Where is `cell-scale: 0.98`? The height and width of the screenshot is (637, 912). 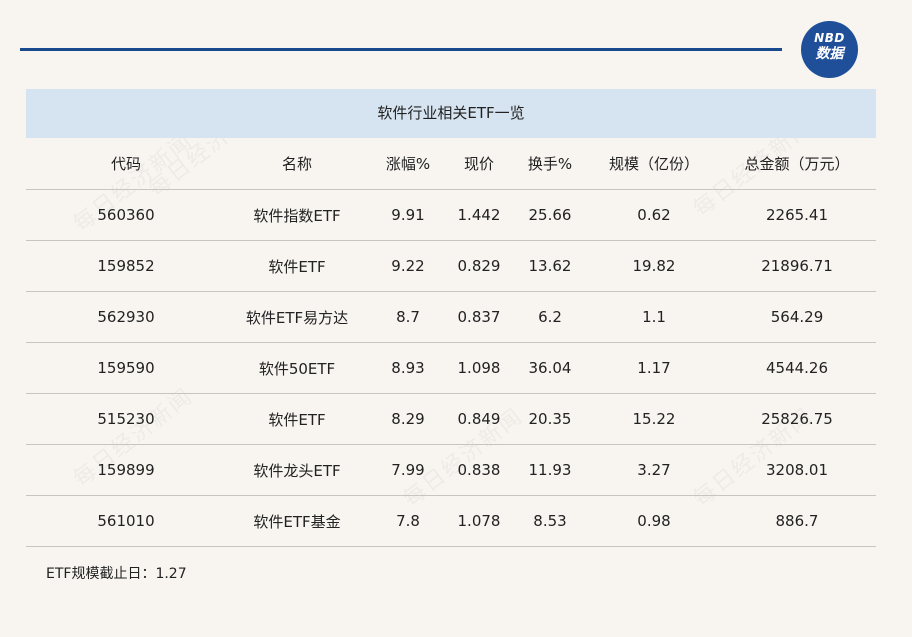
cell-scale: 0.98 is located at coordinates (654, 521).